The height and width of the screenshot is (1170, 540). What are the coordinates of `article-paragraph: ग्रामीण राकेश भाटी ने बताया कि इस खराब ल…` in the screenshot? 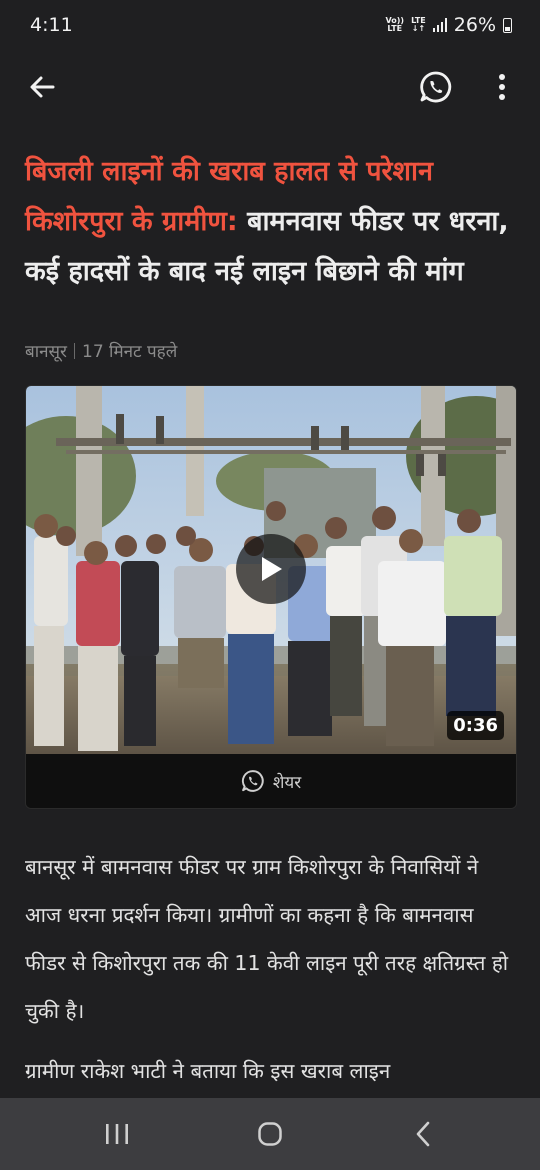 It's located at (208, 1071).